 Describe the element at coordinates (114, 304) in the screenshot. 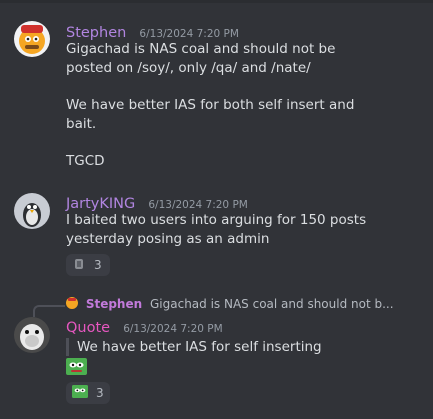

I see `reply-username: Stephen` at that location.